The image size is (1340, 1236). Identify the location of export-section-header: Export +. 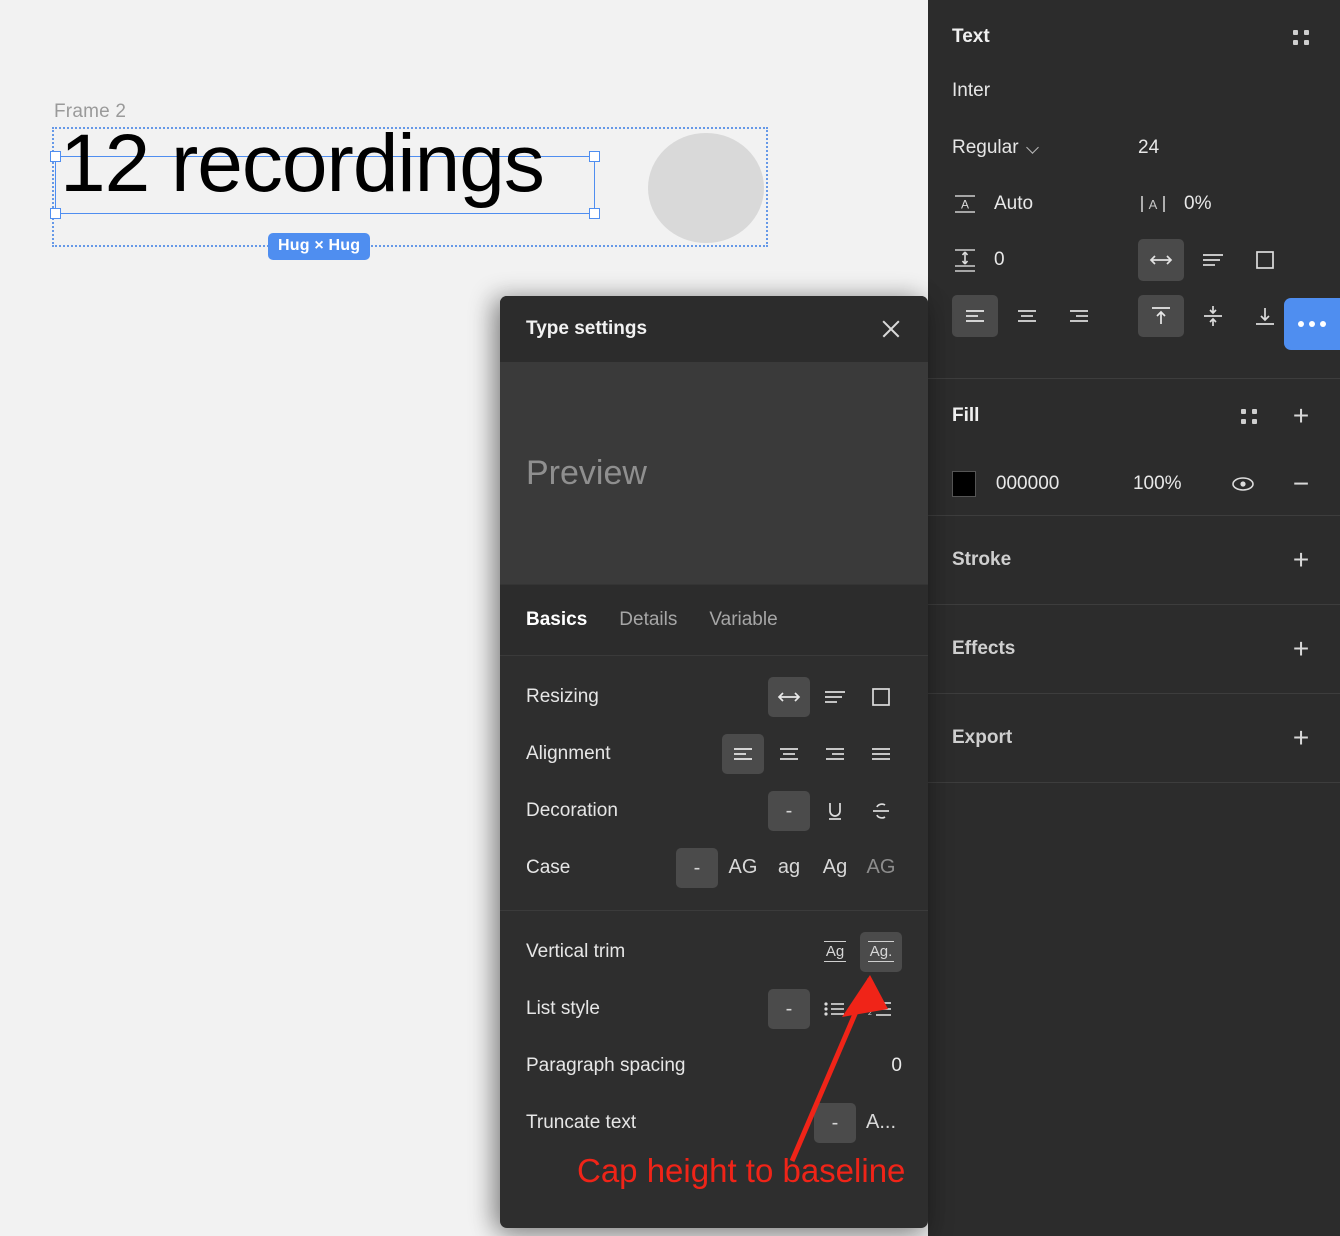
(1134, 738).